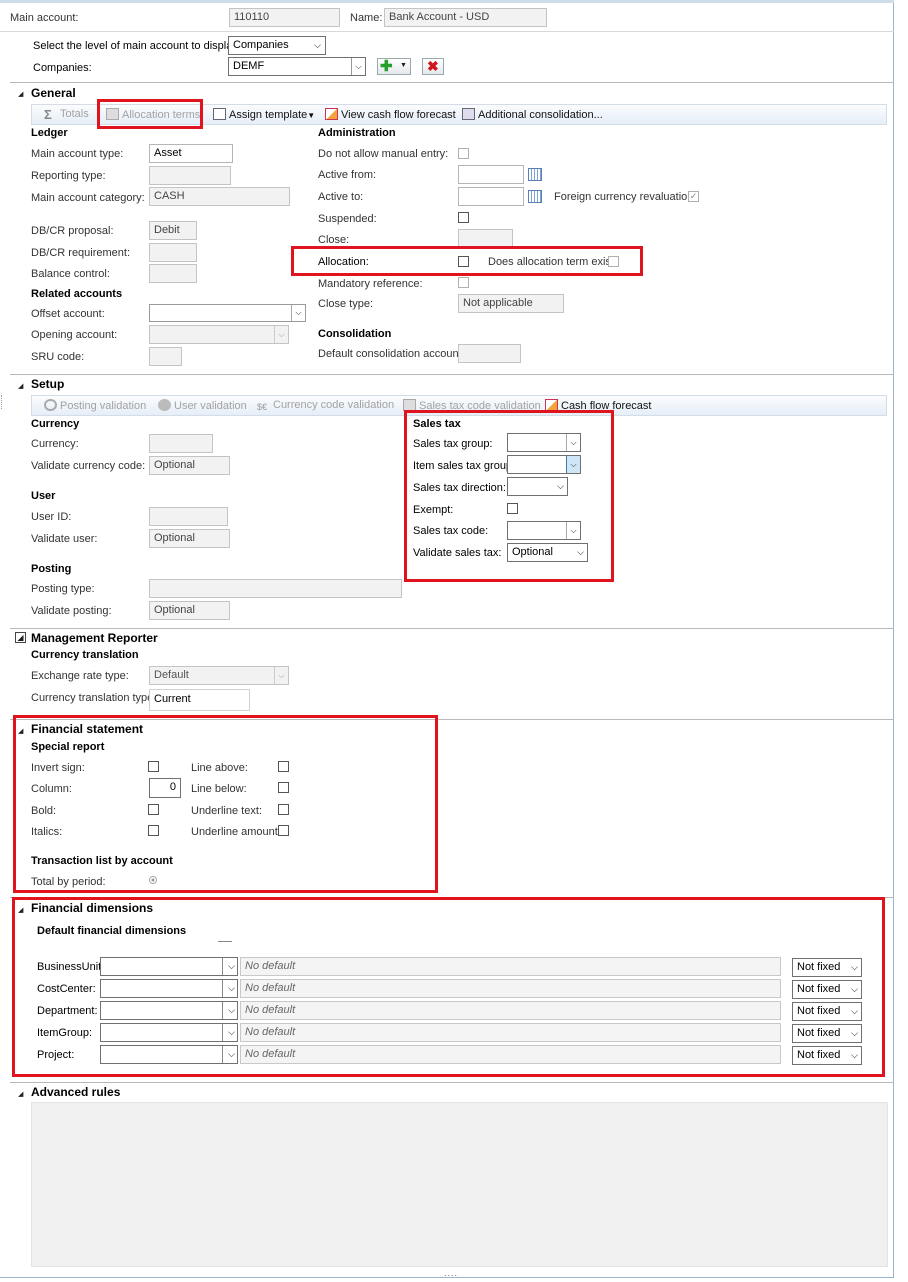 The height and width of the screenshot is (1282, 908). What do you see at coordinates (386, 66) in the screenshot?
I see `plus-icon: ✚` at bounding box center [386, 66].